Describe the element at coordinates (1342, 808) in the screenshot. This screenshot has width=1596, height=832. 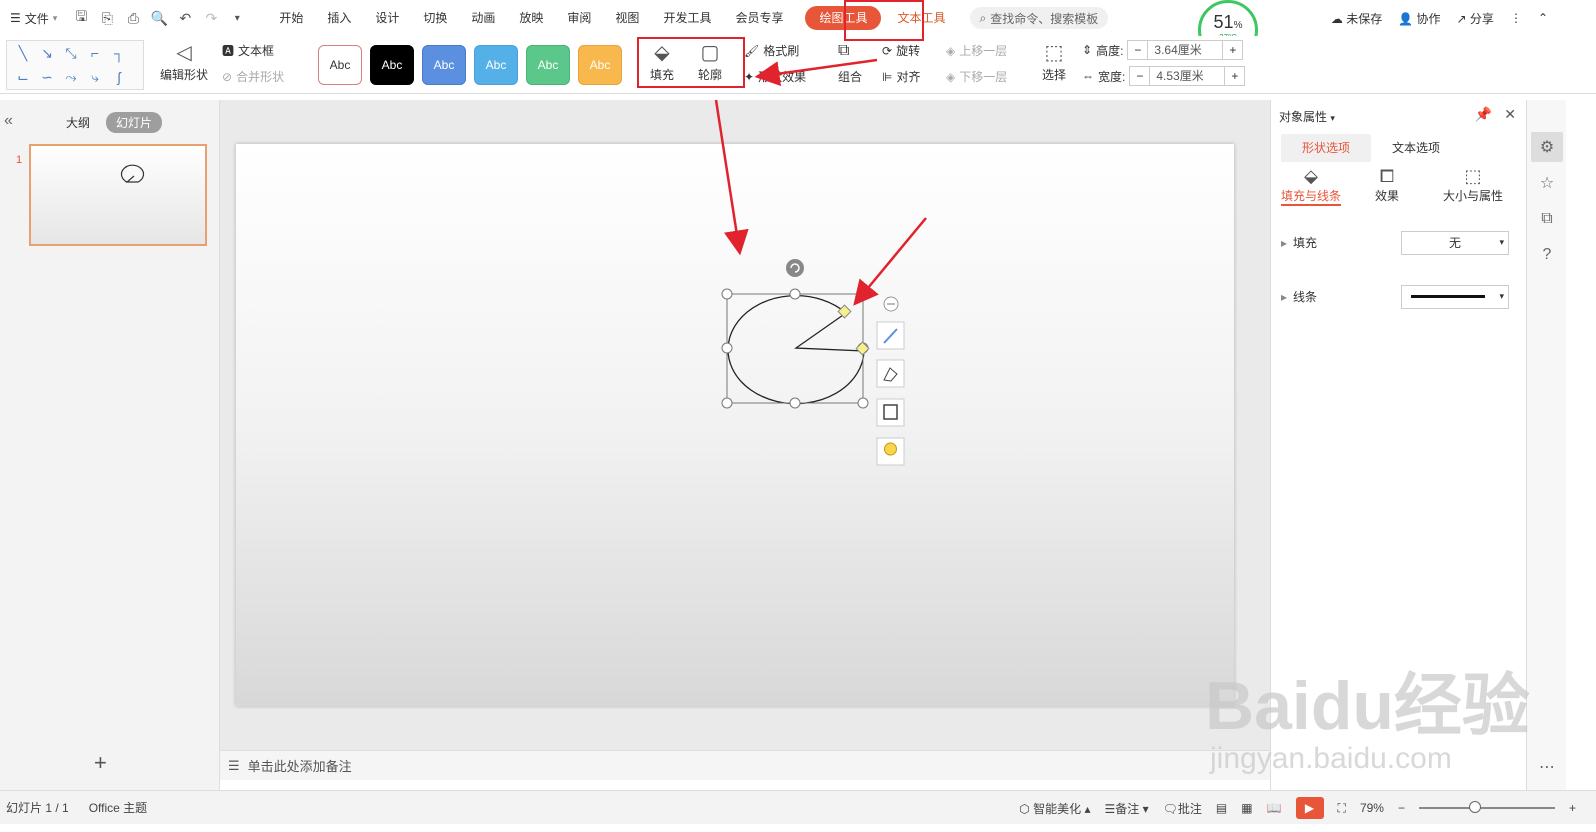
I see `fit-window-icon: ⛶` at that location.